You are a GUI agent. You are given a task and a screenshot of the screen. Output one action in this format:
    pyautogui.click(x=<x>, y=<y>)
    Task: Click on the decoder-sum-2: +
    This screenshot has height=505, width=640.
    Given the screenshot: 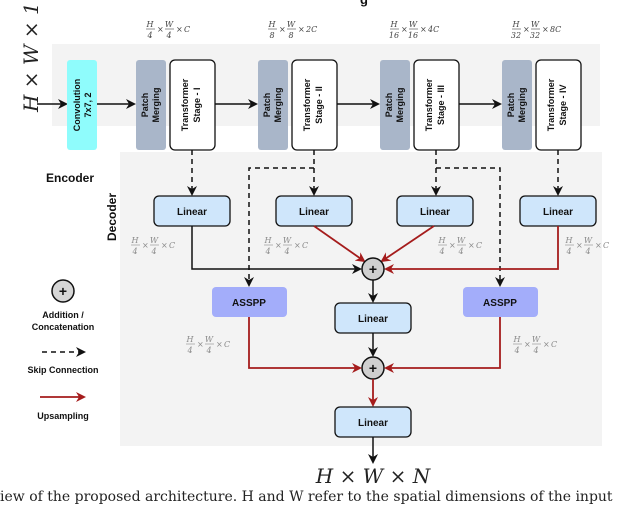 What is the action you would take?
    pyautogui.click(x=373, y=368)
    